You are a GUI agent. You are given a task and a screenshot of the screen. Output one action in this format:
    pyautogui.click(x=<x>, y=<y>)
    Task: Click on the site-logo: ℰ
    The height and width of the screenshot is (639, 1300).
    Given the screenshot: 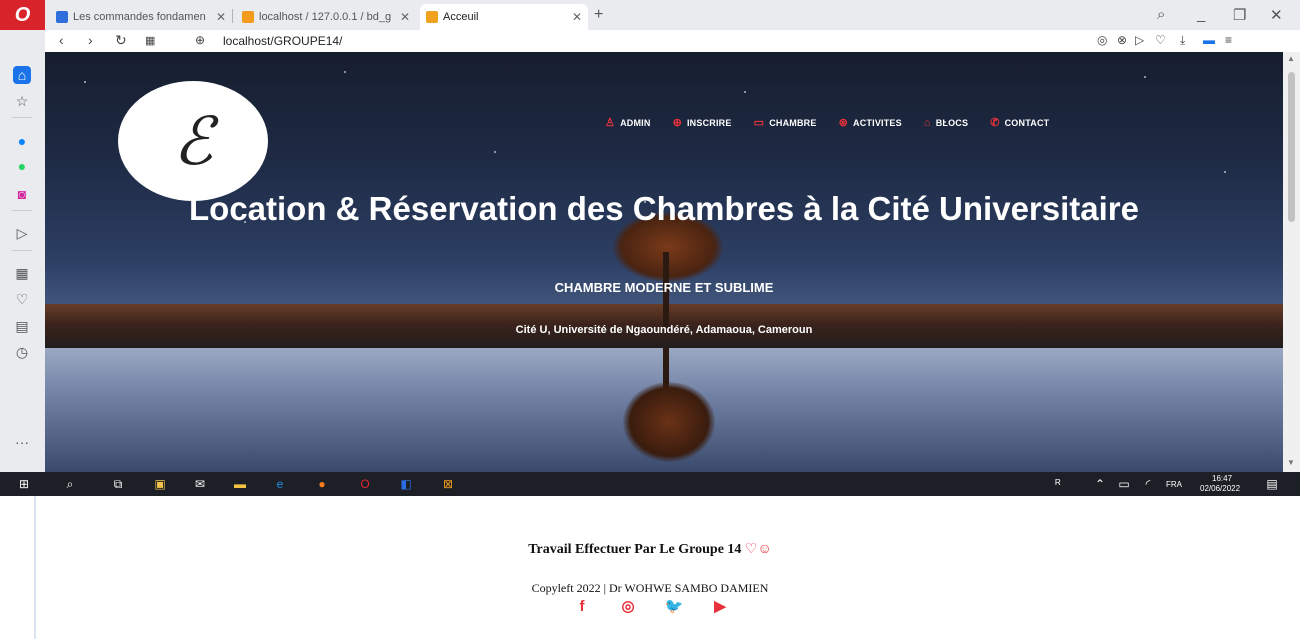 What is the action you would take?
    pyautogui.click(x=193, y=141)
    